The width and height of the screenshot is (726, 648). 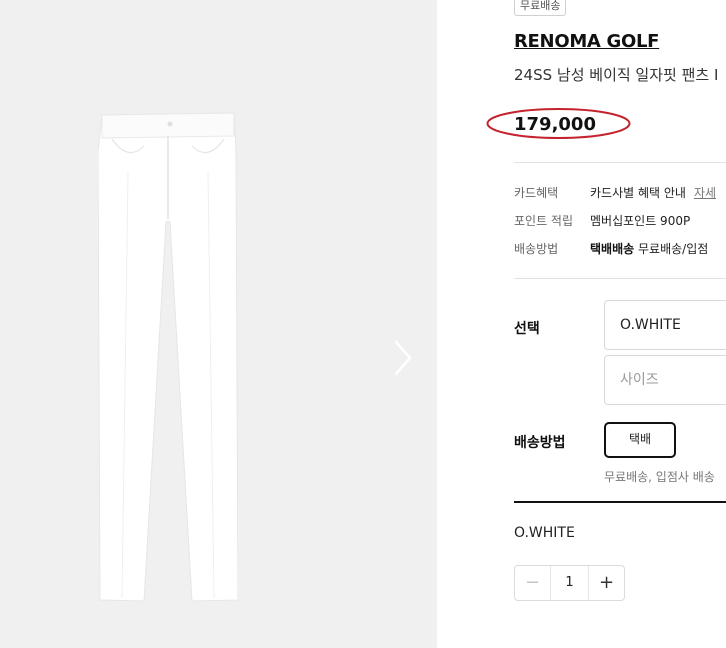 What do you see at coordinates (705, 193) in the screenshot?
I see `card-benefit-detail-link: 자세` at bounding box center [705, 193].